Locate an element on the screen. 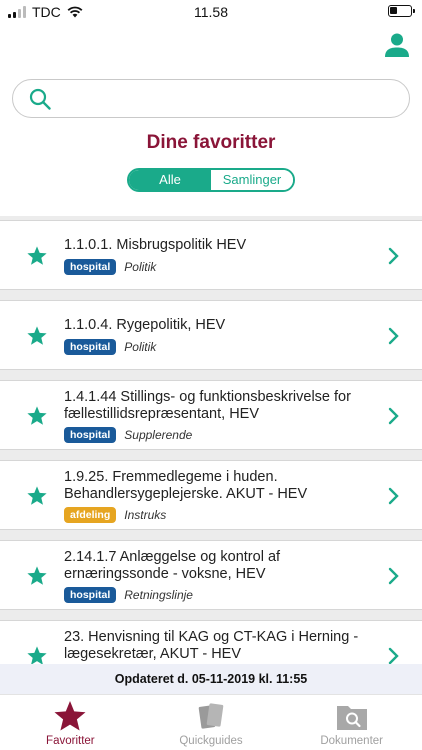 This screenshot has width=422, height=750. tab-quickguides: Quickguides is located at coordinates (211, 722).